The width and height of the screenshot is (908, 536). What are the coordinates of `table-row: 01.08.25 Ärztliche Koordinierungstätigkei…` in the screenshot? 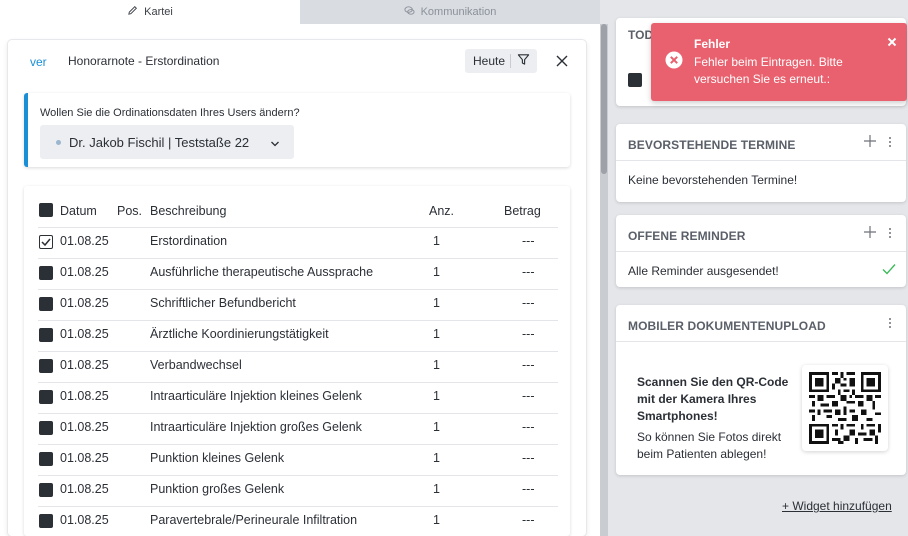 It's located at (297, 335).